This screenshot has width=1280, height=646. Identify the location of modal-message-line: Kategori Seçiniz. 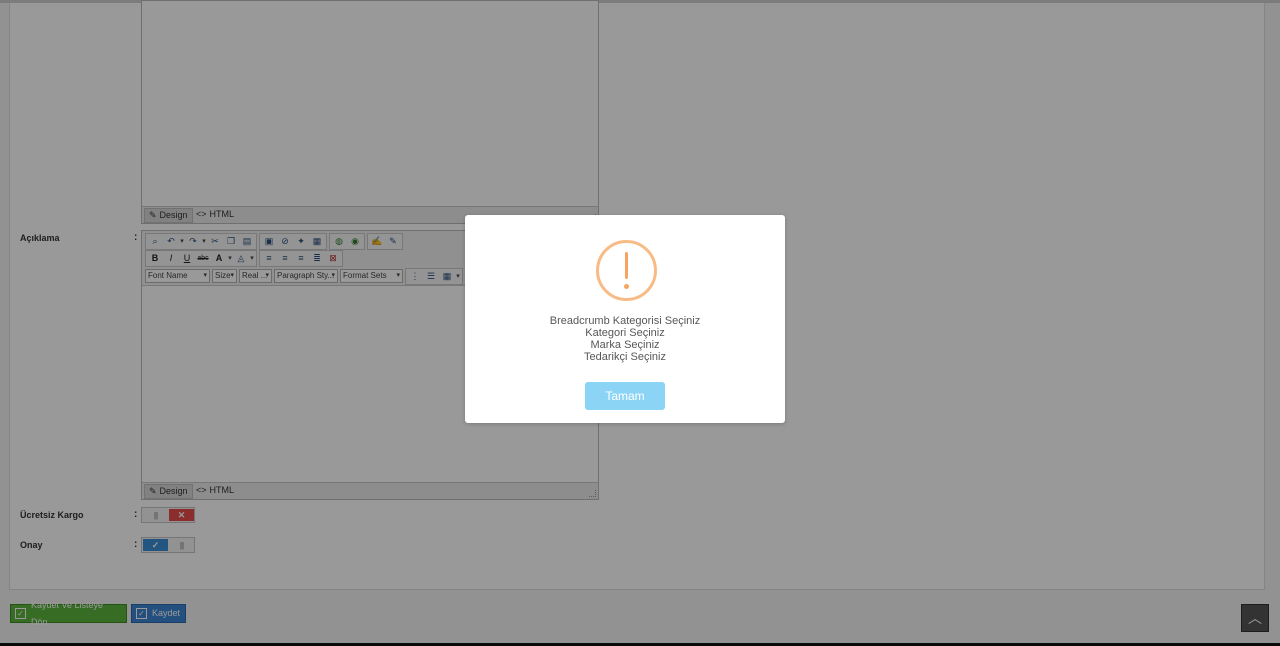
(625, 333).